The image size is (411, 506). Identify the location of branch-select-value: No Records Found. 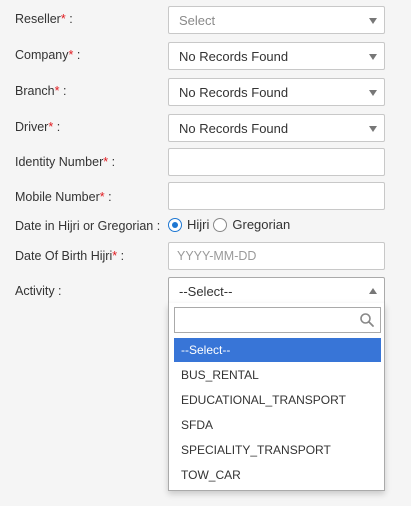
(234, 92).